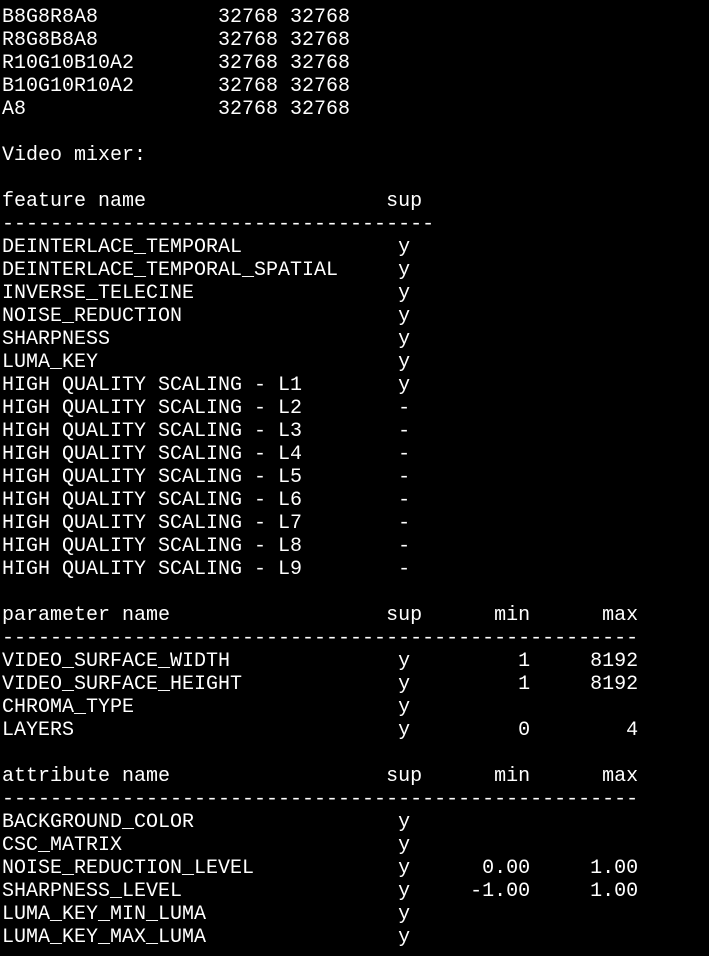  Describe the element at coordinates (320, 891) in the screenshot. I see `terminal-line: SHARPNESS_LEVEL y -1.00 1.00` at that location.